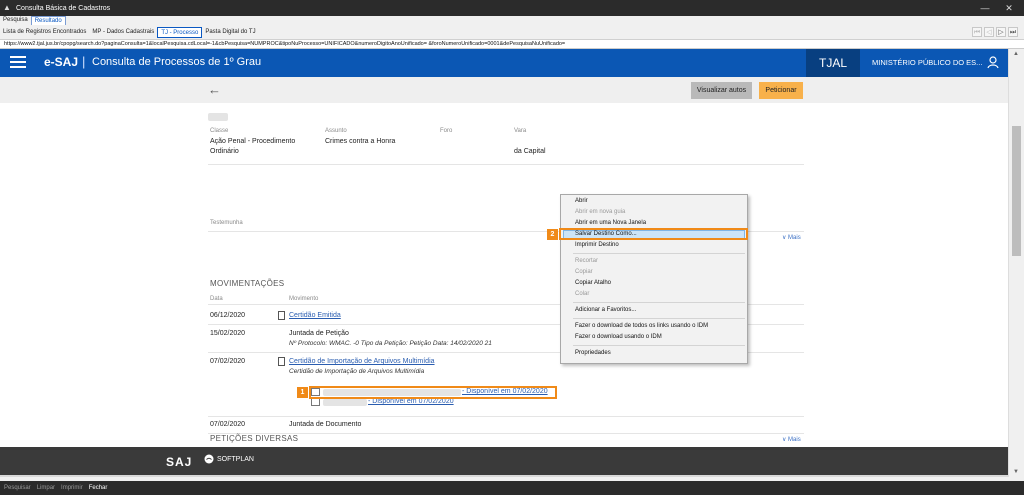  Describe the element at coordinates (791, 237) in the screenshot. I see `more-parties-link: ∨ Mais` at that location.